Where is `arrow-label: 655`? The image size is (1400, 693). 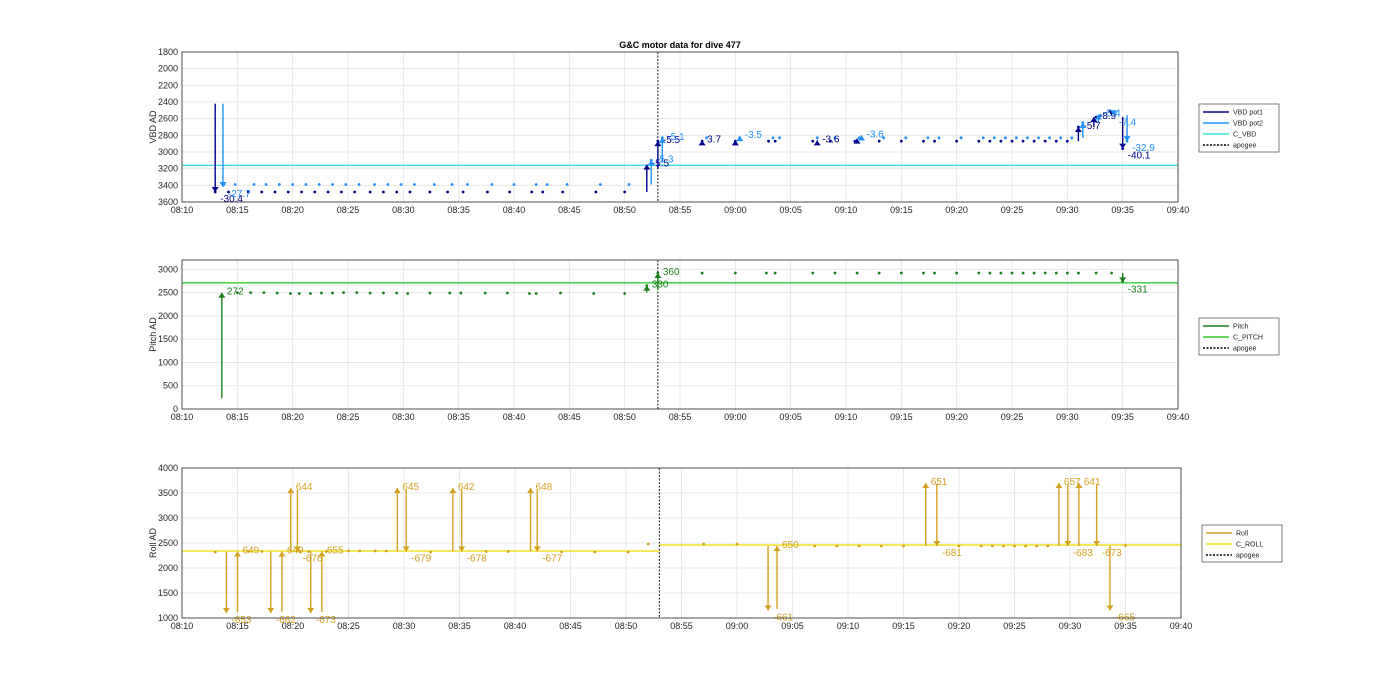 arrow-label: 655 is located at coordinates (335, 551).